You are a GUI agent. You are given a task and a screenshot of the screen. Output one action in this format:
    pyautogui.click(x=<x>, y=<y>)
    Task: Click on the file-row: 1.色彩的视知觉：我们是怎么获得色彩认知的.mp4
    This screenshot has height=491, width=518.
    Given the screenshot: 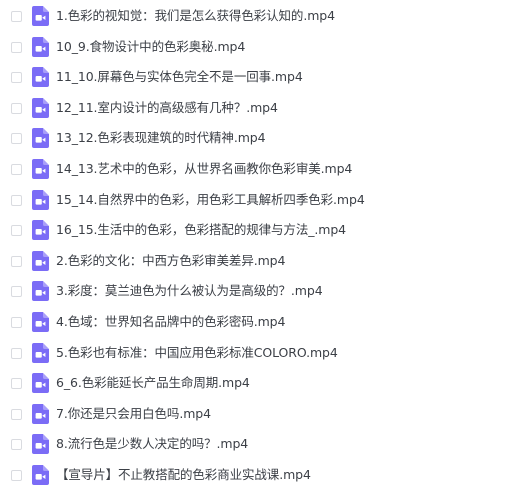 What is the action you would take?
    pyautogui.click(x=259, y=17)
    